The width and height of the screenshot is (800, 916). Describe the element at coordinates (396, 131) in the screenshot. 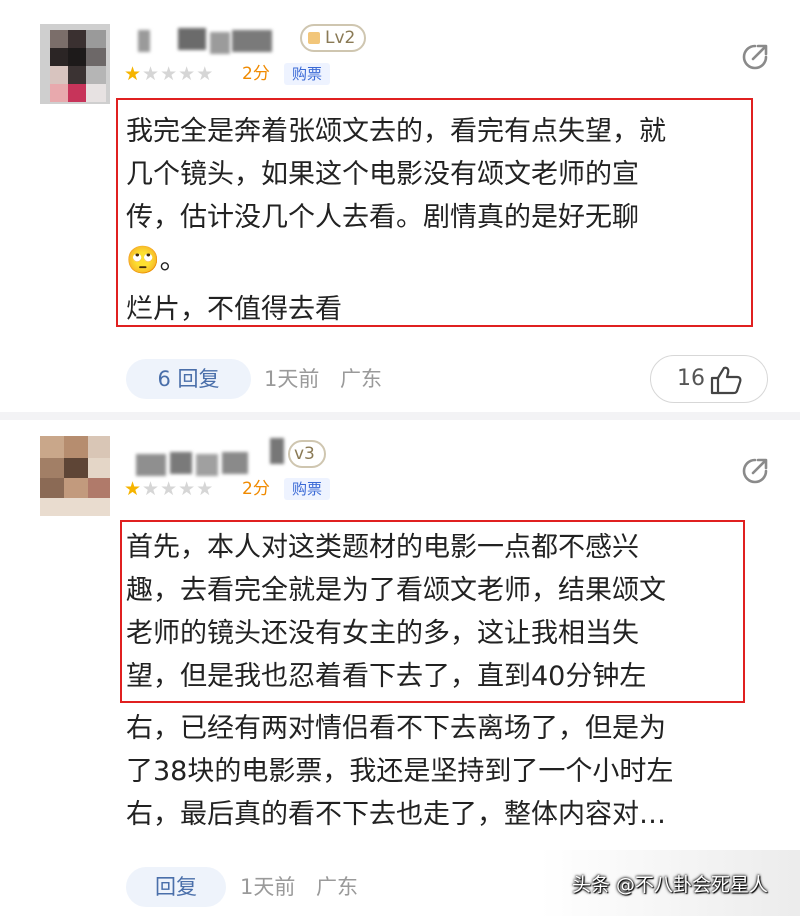

I see `comment-line: 我完全是奔着张颂文去的，看完有点失望，就` at that location.